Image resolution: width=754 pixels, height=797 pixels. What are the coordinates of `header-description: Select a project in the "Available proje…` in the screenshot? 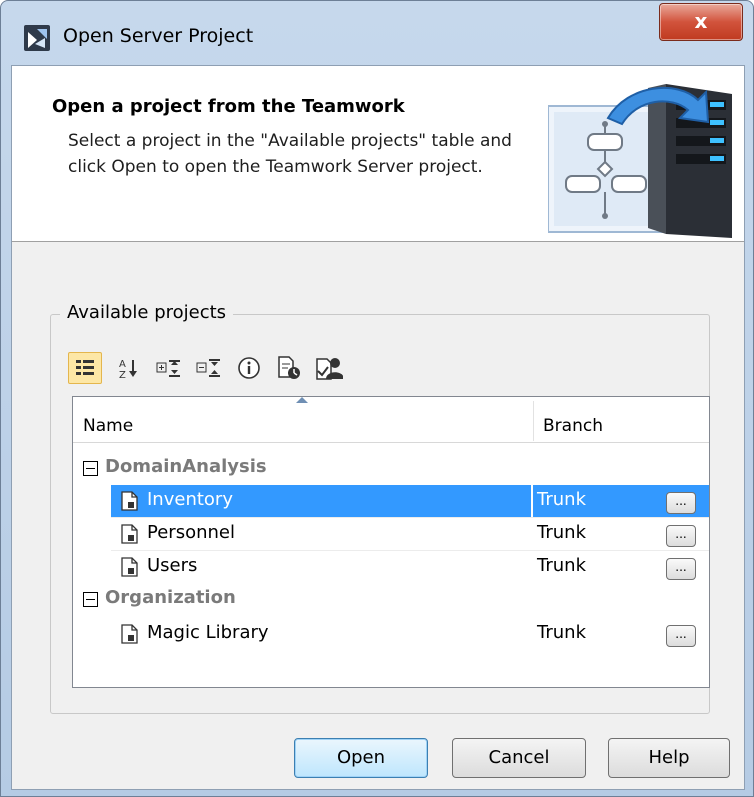 It's located at (290, 154).